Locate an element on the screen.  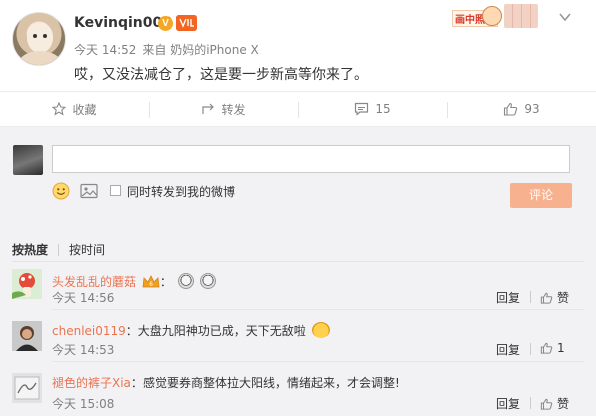
favorite-button: 收藏 is located at coordinates (74, 109).